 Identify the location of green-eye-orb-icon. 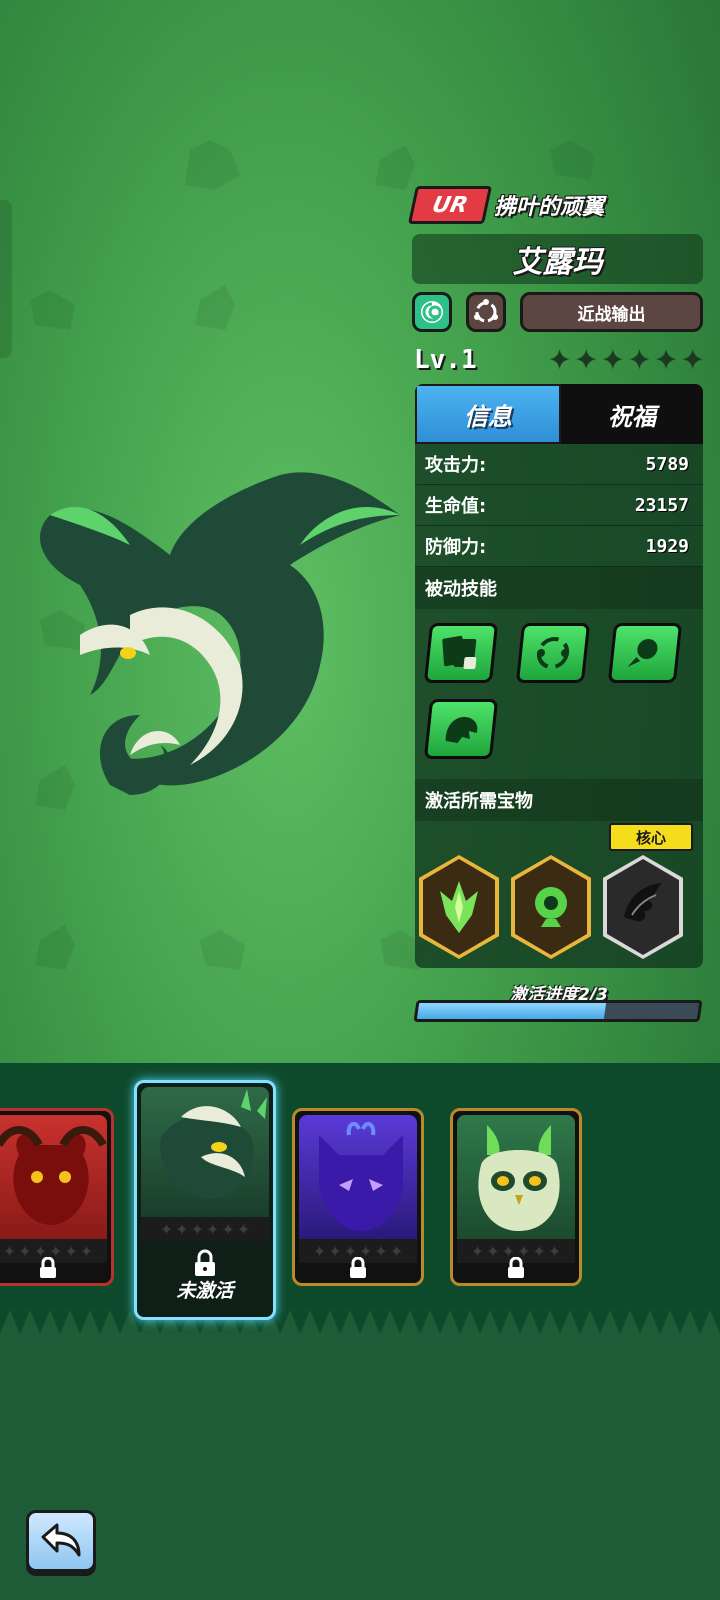
(551, 907).